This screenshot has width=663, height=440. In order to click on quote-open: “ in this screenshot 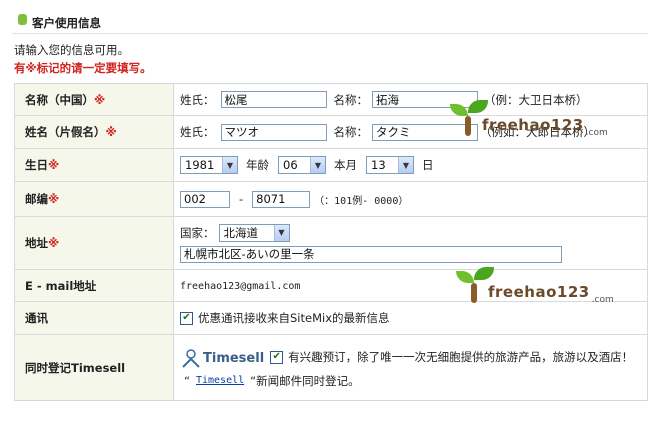, I will do `click(187, 380)`.